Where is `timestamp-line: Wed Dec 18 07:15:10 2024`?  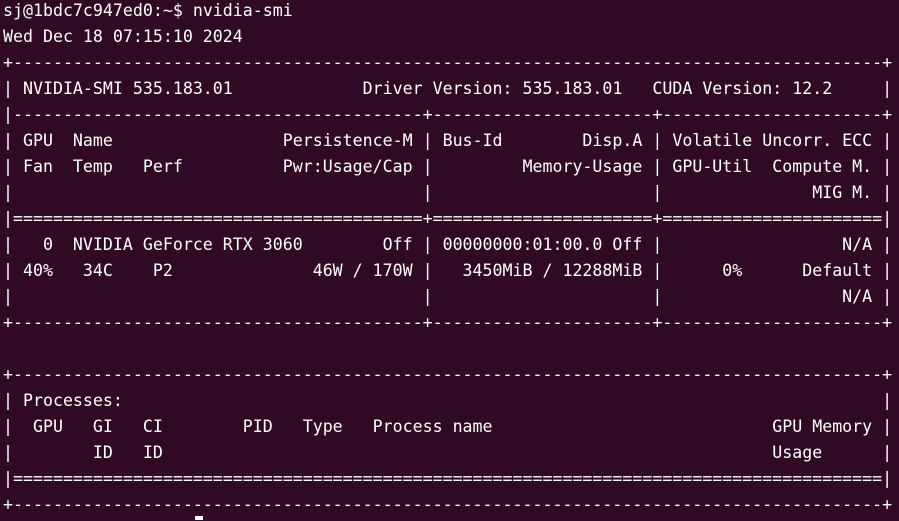
timestamp-line: Wed Dec 18 07:15:10 2024 is located at coordinates (123, 36).